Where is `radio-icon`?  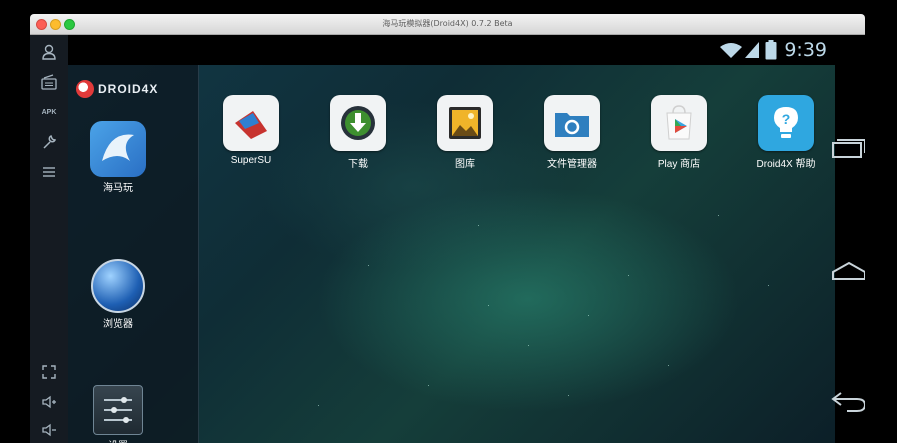
radio-icon is located at coordinates (49, 82).